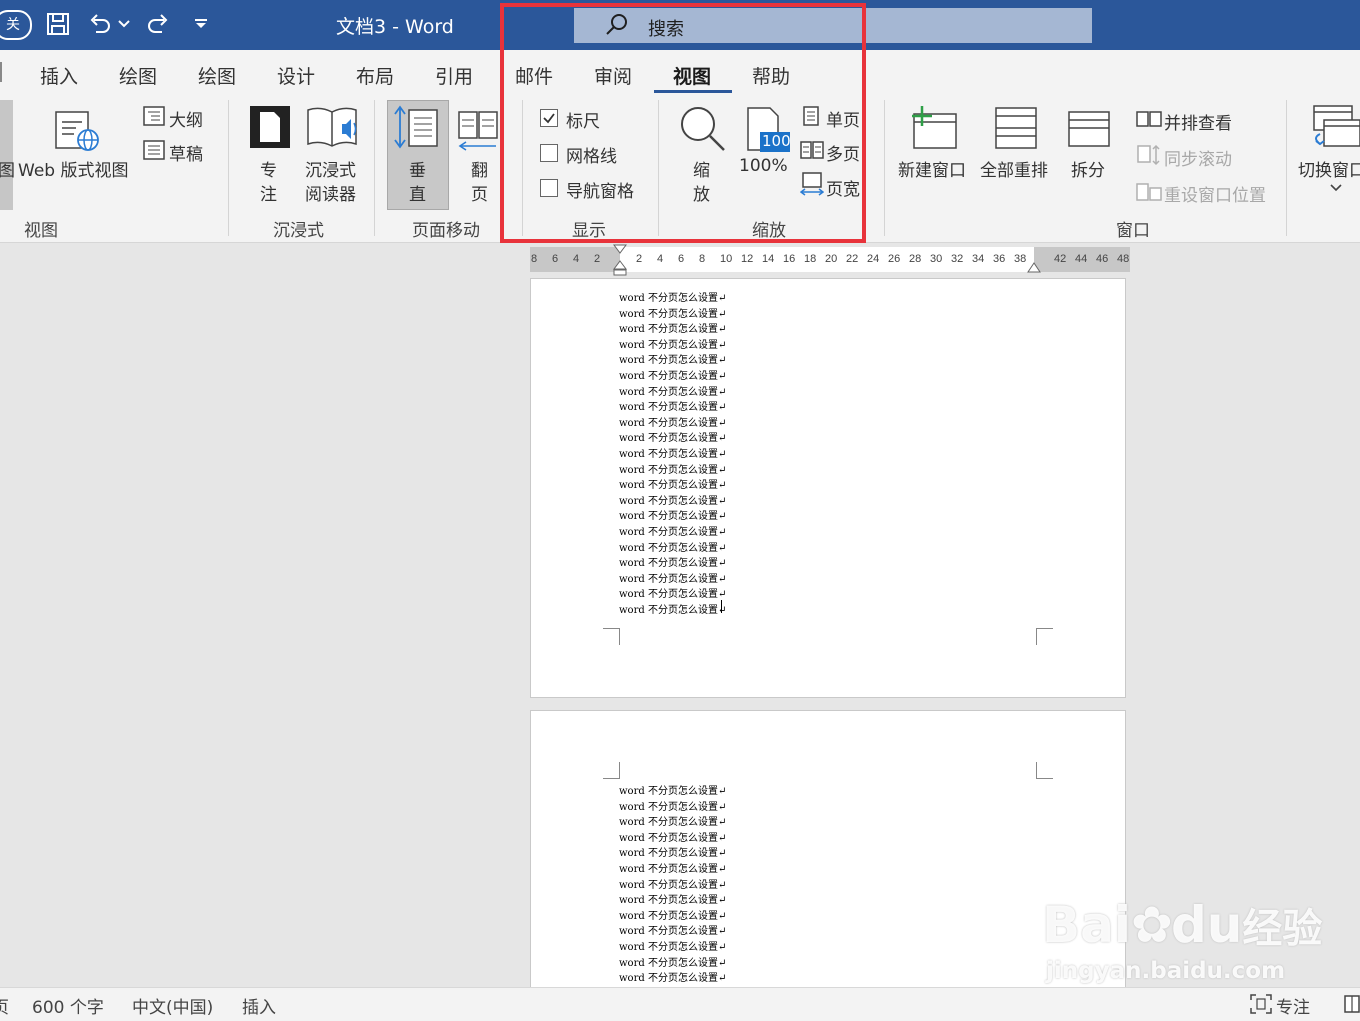 The image size is (1360, 1021). I want to click on vertical-scroll-icon, so click(416, 127).